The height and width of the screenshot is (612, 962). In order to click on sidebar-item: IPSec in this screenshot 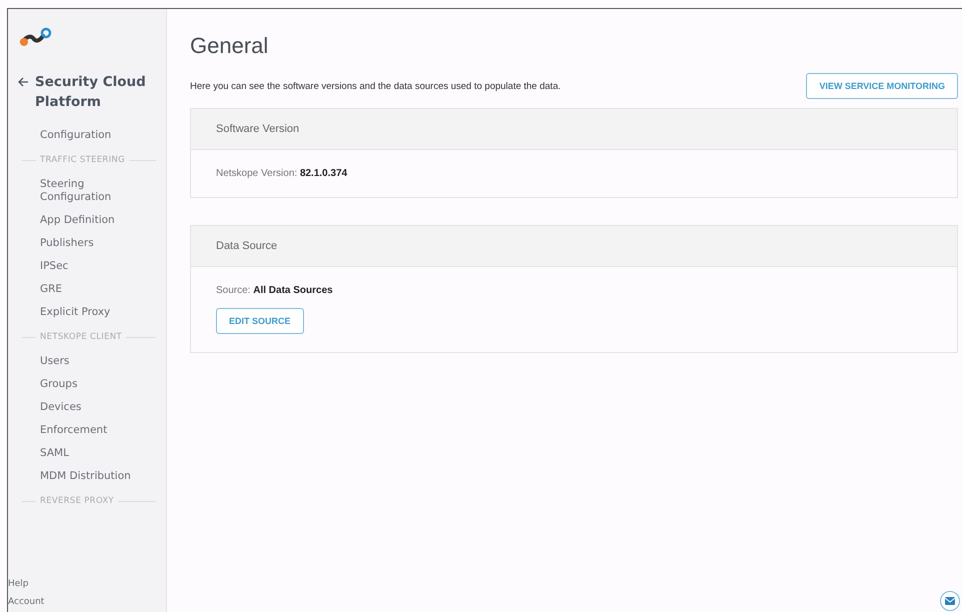, I will do `click(79, 266)`.